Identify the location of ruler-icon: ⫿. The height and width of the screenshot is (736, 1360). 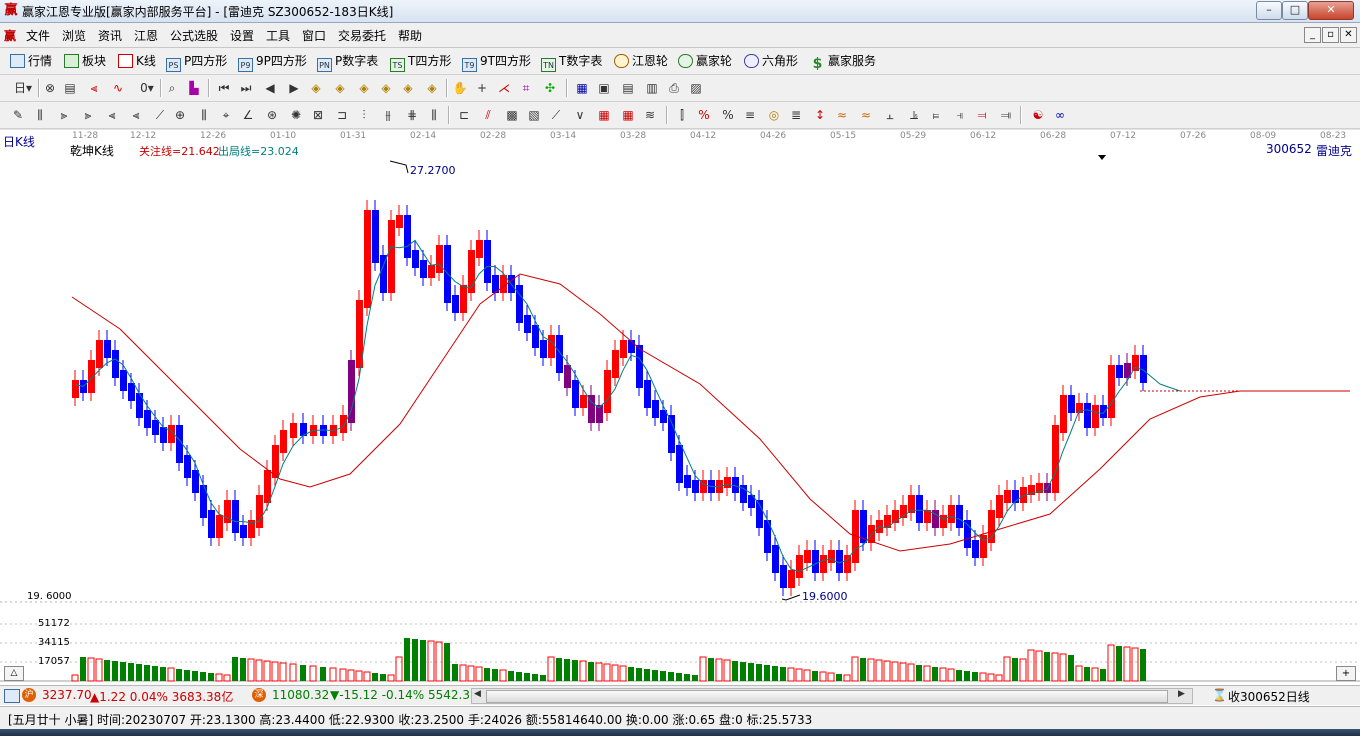
(682, 115).